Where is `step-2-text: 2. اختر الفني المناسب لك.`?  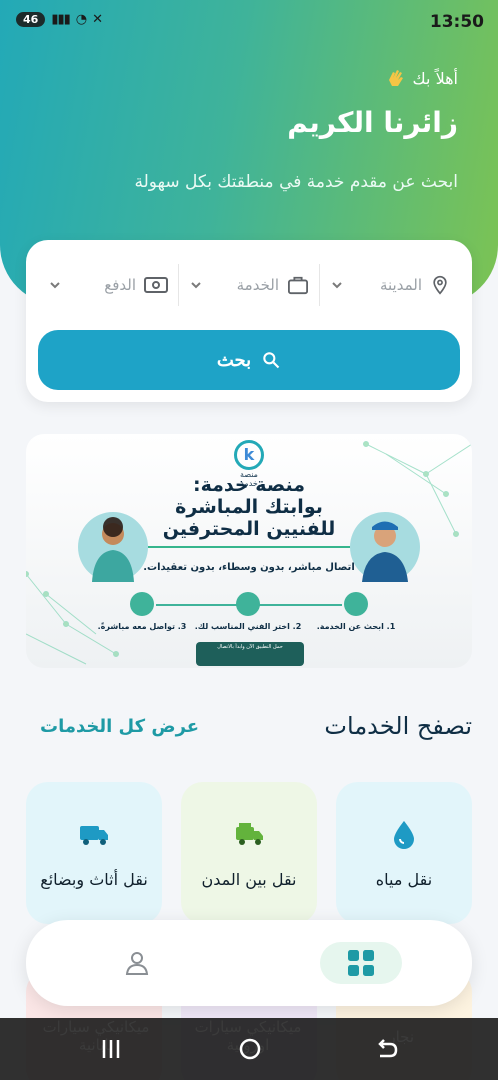
step-2-text: 2. اختر الفني المناسب لك. is located at coordinates (248, 626).